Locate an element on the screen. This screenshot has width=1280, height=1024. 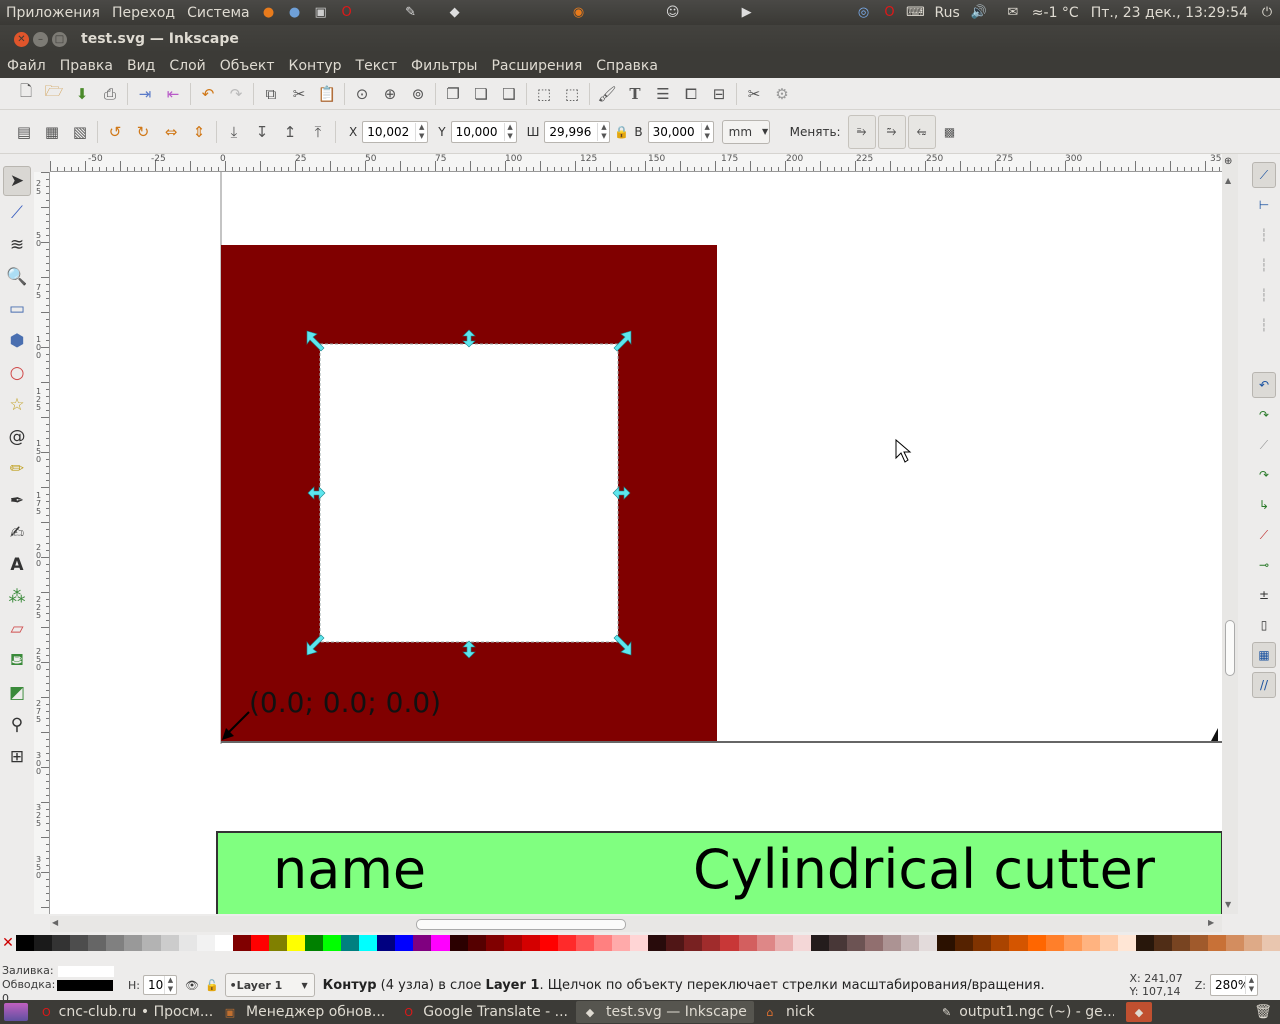
mail-icon: ✉ is located at coordinates (1013, 13).